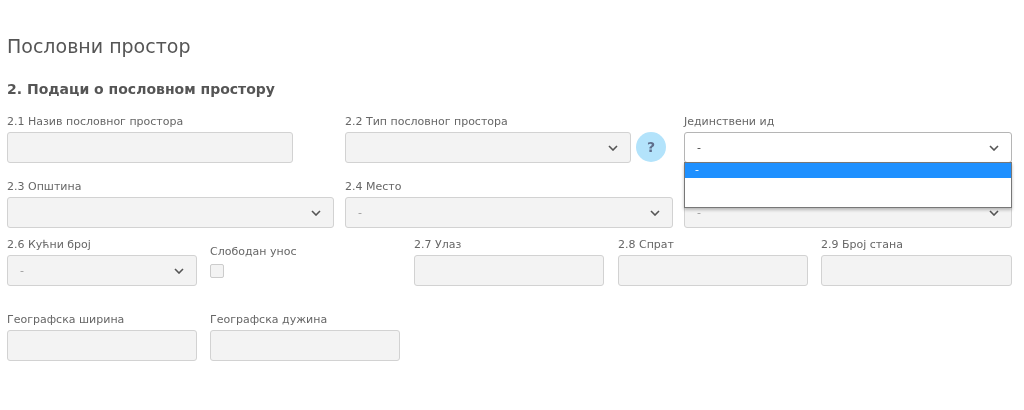 This screenshot has height=410, width=1024. What do you see at coordinates (848, 170) in the screenshot?
I see `dropdown-option: -` at bounding box center [848, 170].